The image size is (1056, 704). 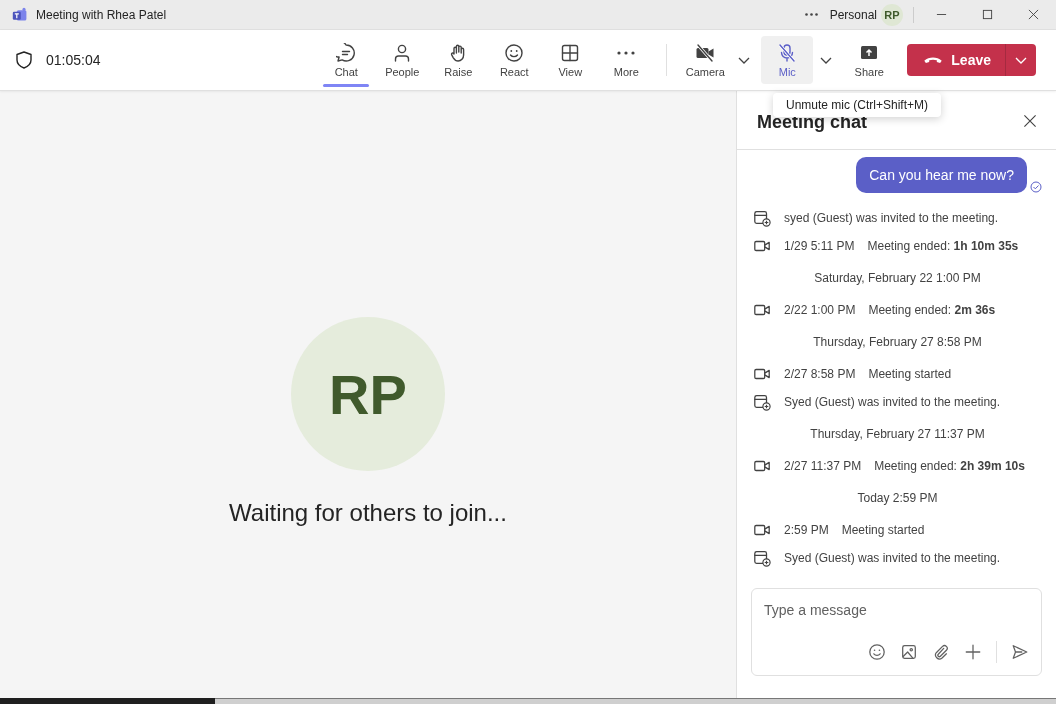 I want to click on more-options-icon, so click(x=811, y=14).